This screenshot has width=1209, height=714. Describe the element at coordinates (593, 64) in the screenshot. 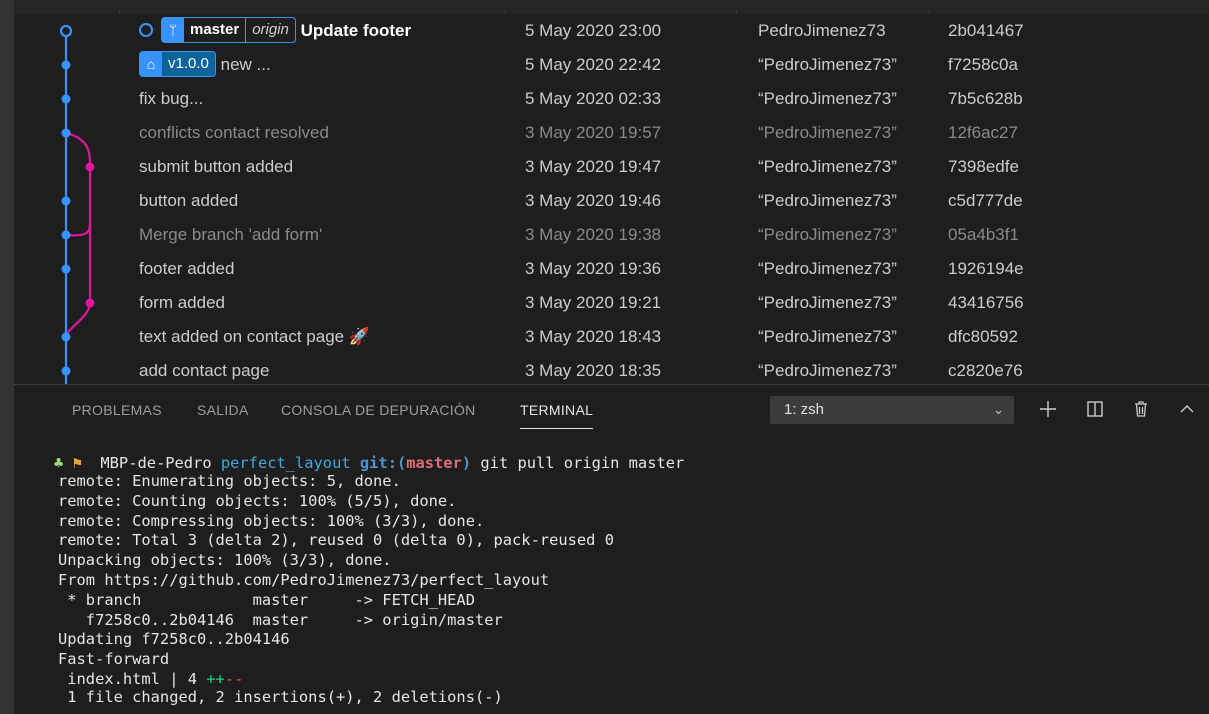

I see `commit-date: 5 May 2020 22:42` at that location.